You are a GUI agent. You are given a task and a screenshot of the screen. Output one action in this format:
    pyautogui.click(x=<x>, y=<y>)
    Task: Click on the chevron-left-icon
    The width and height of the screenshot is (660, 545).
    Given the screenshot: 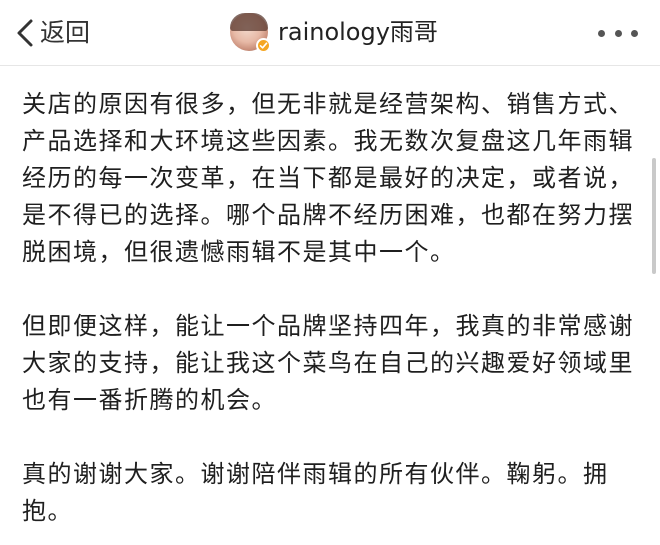 What is the action you would take?
    pyautogui.click(x=25, y=33)
    